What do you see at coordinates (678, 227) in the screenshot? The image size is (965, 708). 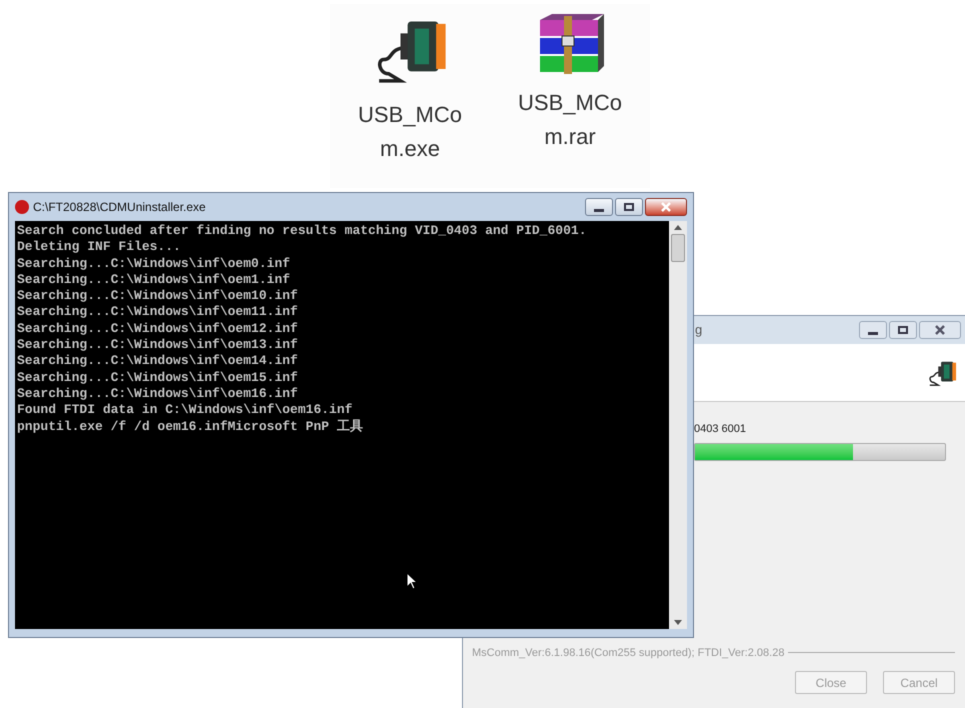 I see `scroll-up-icon` at bounding box center [678, 227].